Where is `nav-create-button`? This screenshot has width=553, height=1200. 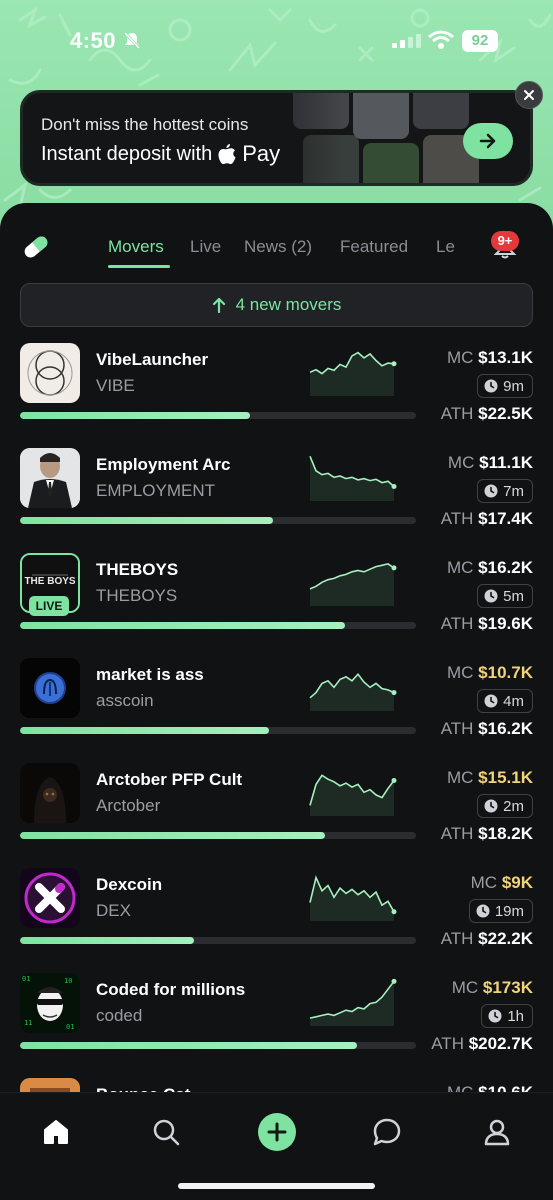 nav-create-button is located at coordinates (277, 1132).